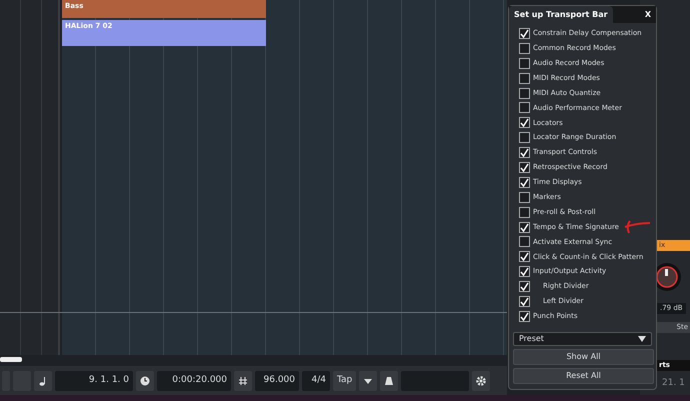 This screenshot has width=690, height=401. Describe the element at coordinates (583, 376) in the screenshot. I see `dialog-button: Reset All` at that location.